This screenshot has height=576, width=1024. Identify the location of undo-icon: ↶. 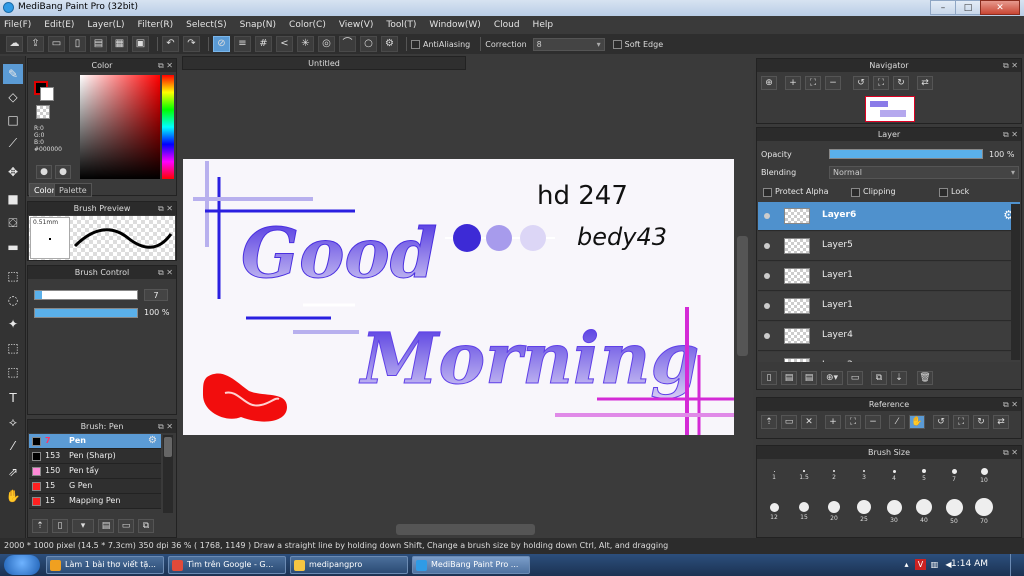
(170, 44).